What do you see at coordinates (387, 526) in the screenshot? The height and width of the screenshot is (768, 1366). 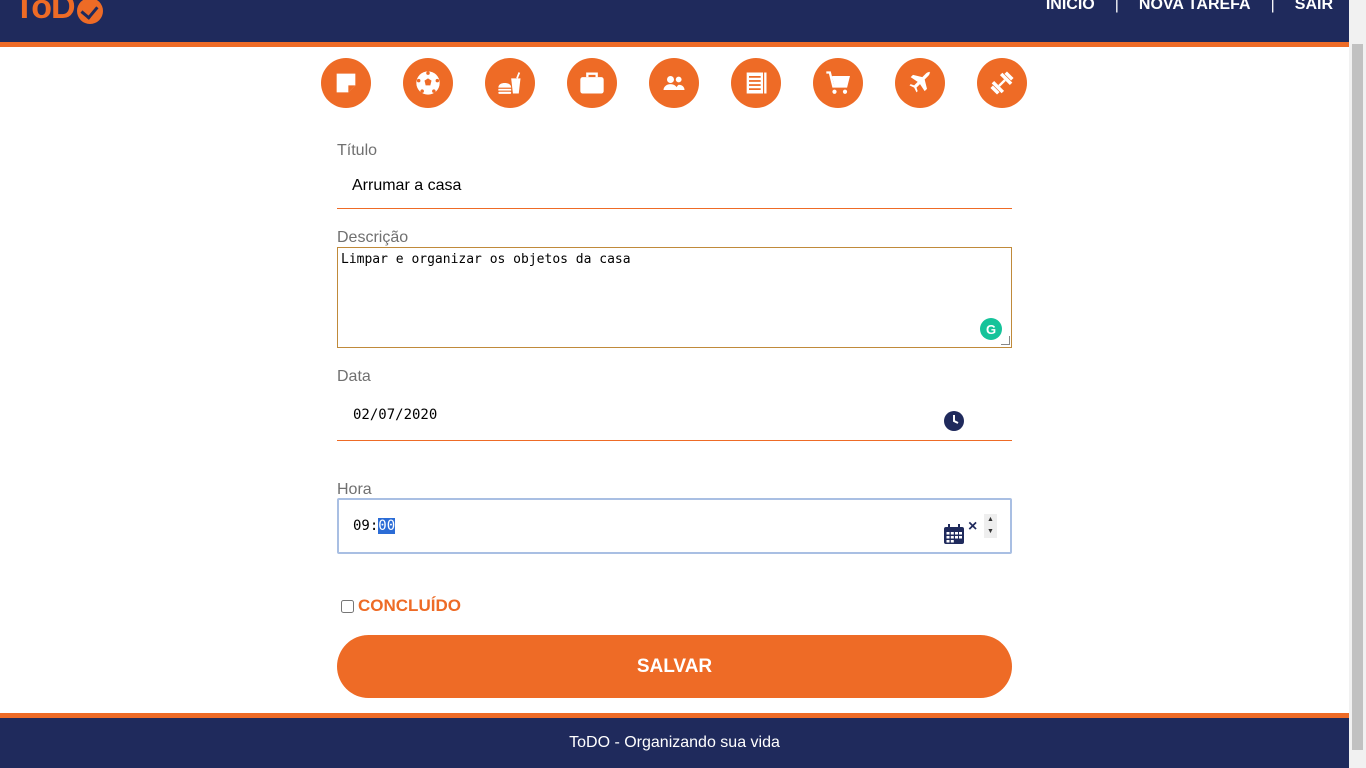 I see `hora-minutes: 00` at bounding box center [387, 526].